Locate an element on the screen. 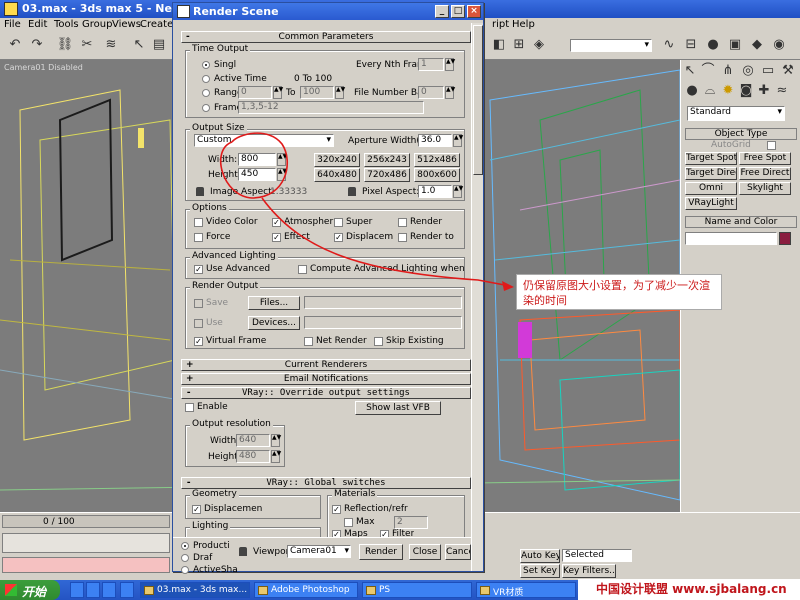  super-black-checkbox is located at coordinates (338, 222).